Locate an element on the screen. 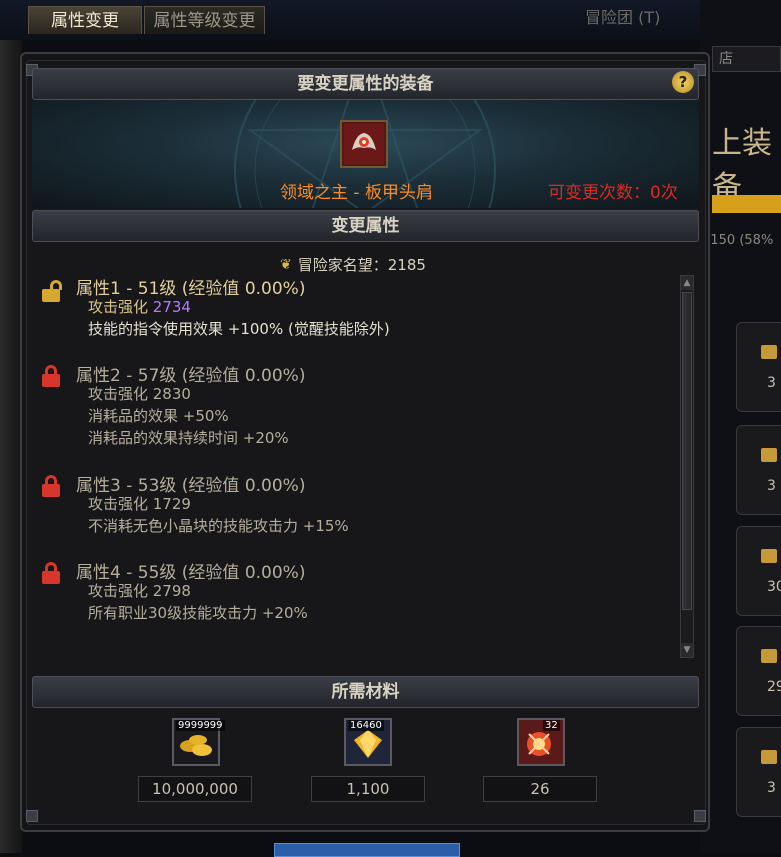 This screenshot has height=857, width=781. fame-crest-icon: ❦ is located at coordinates (286, 264).